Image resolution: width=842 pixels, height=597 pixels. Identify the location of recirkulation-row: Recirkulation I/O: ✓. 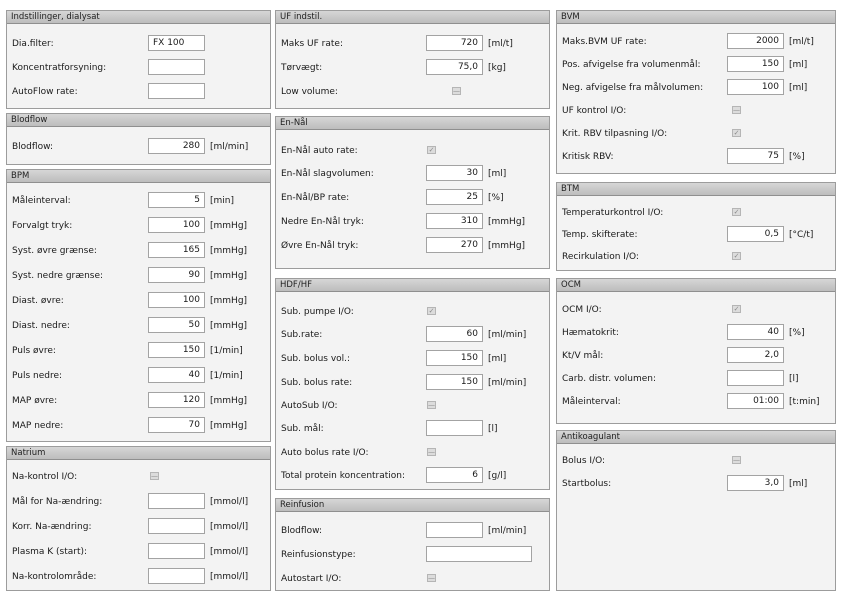
(696, 257).